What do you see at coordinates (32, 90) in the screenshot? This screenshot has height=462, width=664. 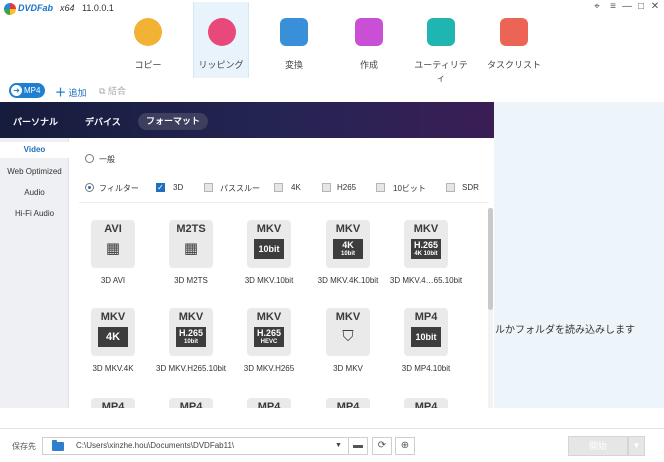 I see `mode-label: MP4` at bounding box center [32, 90].